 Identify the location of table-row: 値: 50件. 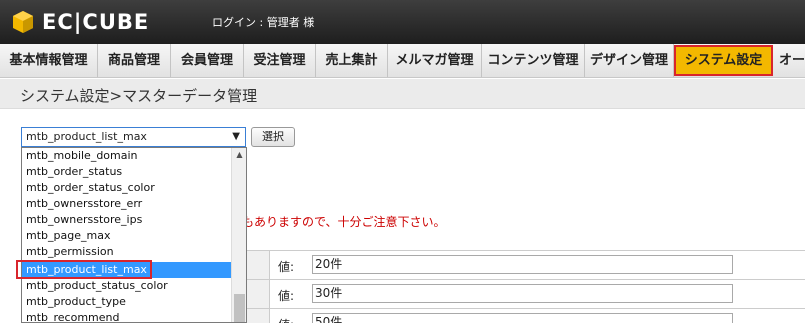
(518, 315).